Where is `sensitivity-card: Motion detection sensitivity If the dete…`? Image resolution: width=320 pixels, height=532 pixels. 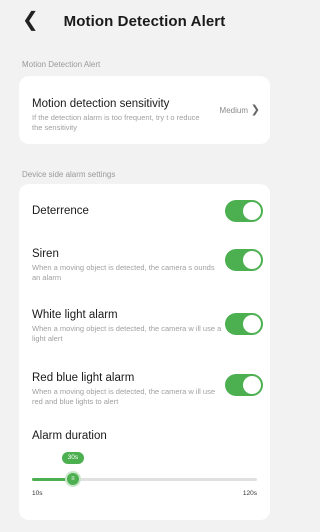 sensitivity-card: Motion detection sensitivity If the dete… is located at coordinates (144, 110).